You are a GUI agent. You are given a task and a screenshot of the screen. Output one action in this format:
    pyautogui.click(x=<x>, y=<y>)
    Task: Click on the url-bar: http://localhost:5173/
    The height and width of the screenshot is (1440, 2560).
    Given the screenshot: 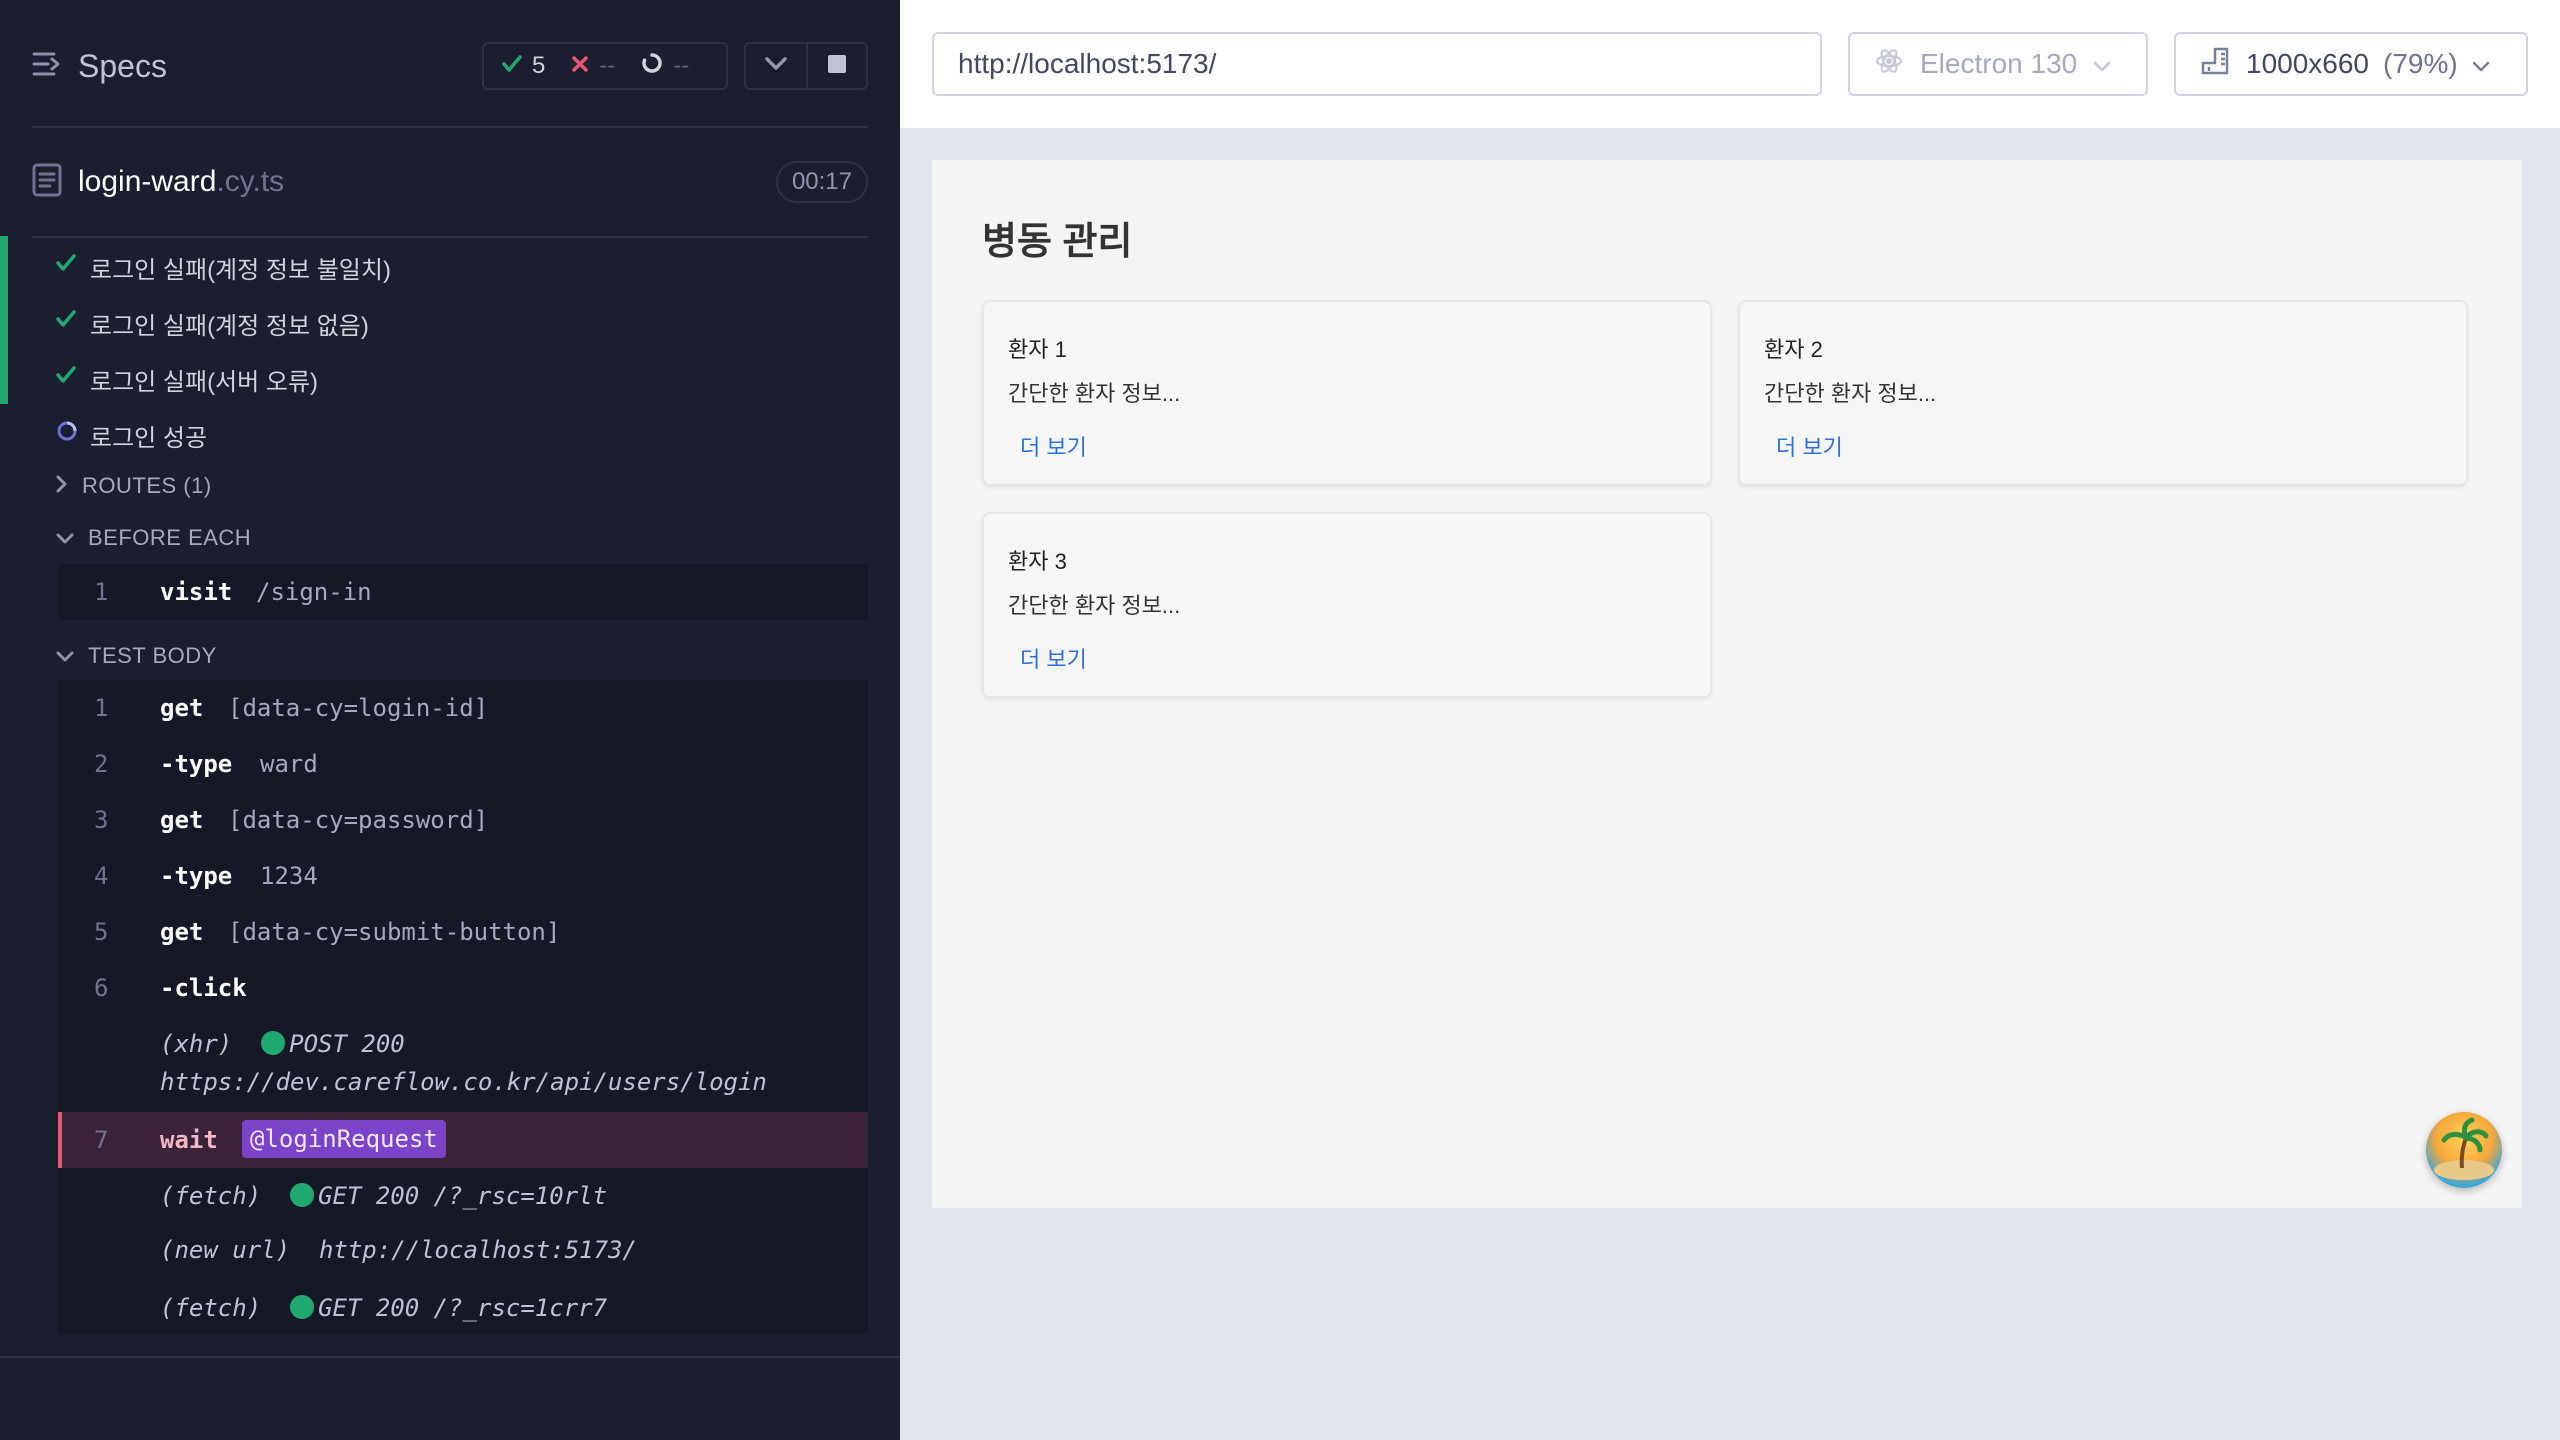 What is the action you would take?
    pyautogui.click(x=1377, y=64)
    